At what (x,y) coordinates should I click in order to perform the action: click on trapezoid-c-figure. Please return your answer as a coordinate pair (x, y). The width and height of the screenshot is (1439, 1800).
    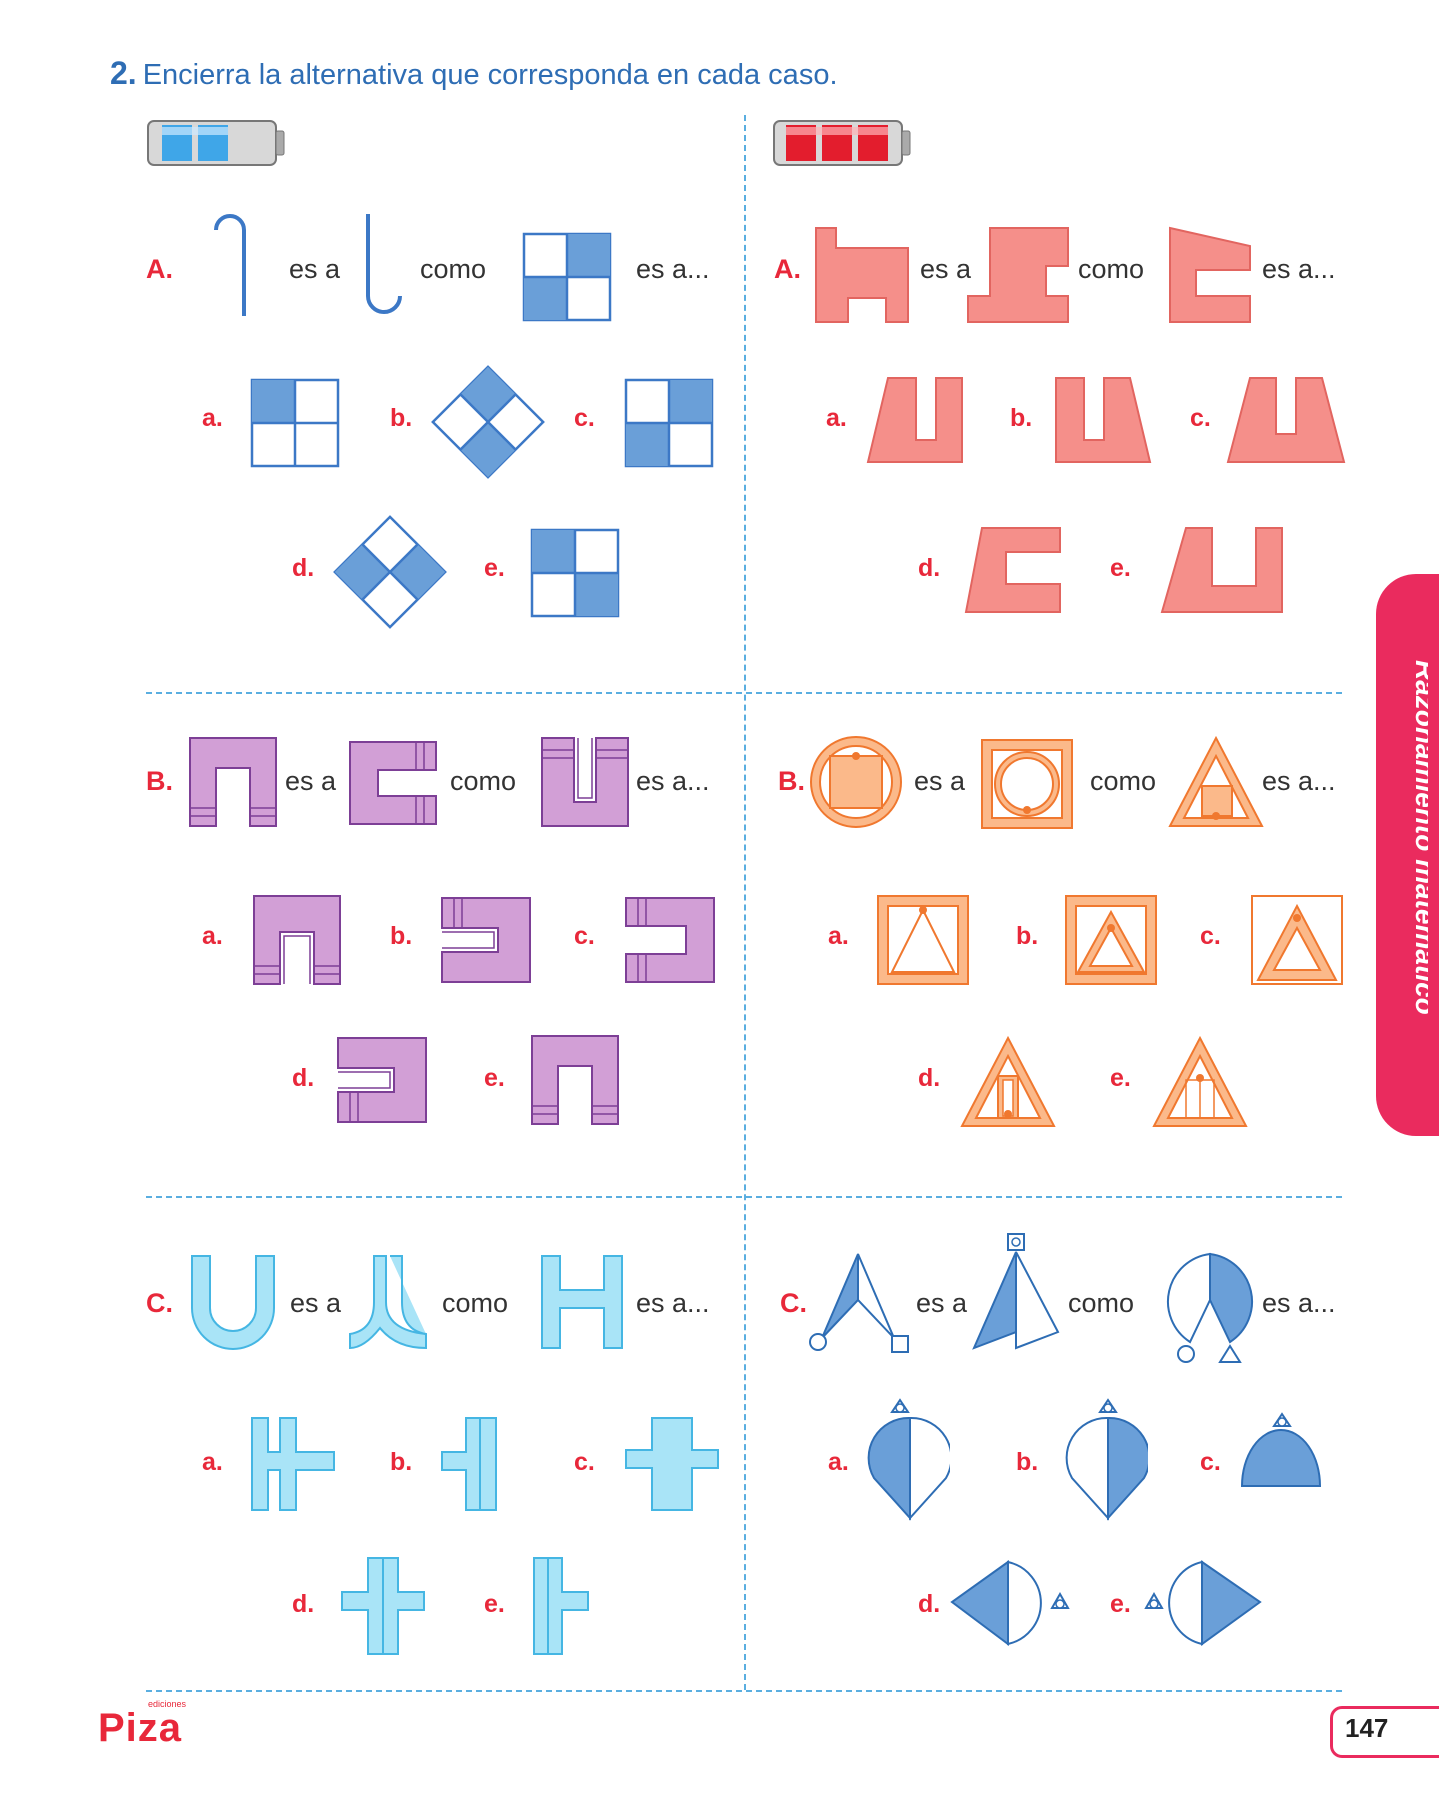
    Looking at the image, I should click on (1013, 571).